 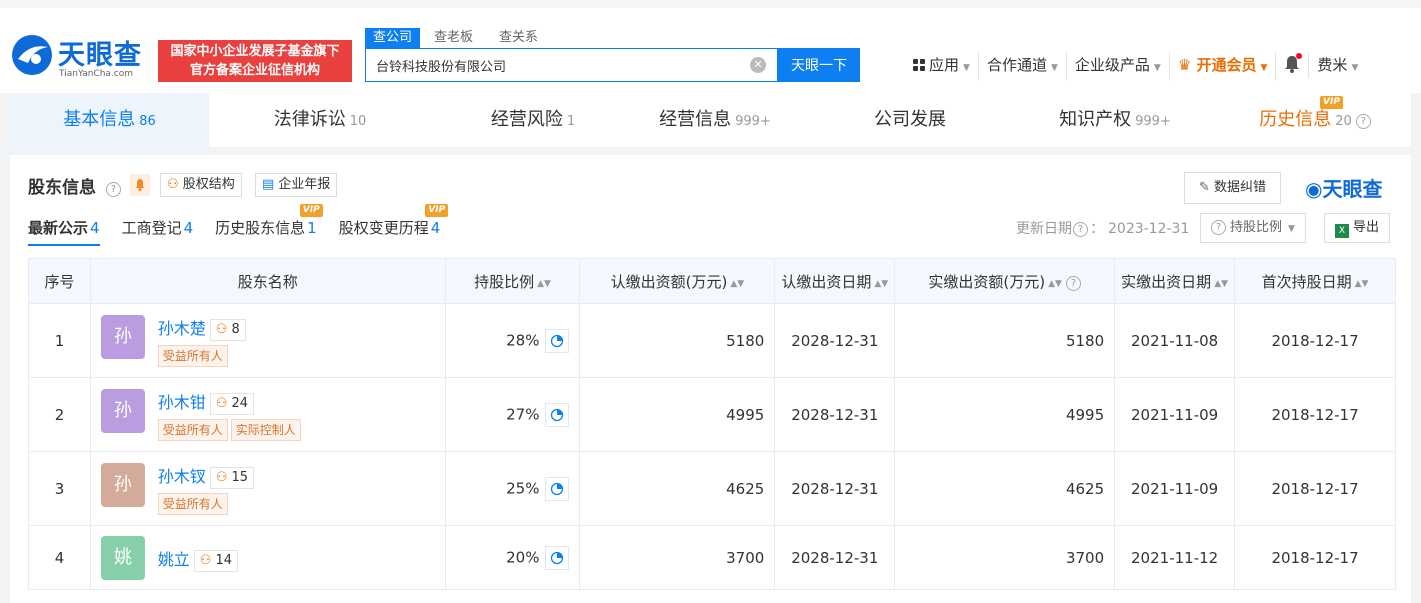 I want to click on nav-apps: 应用 ▼, so click(x=942, y=66).